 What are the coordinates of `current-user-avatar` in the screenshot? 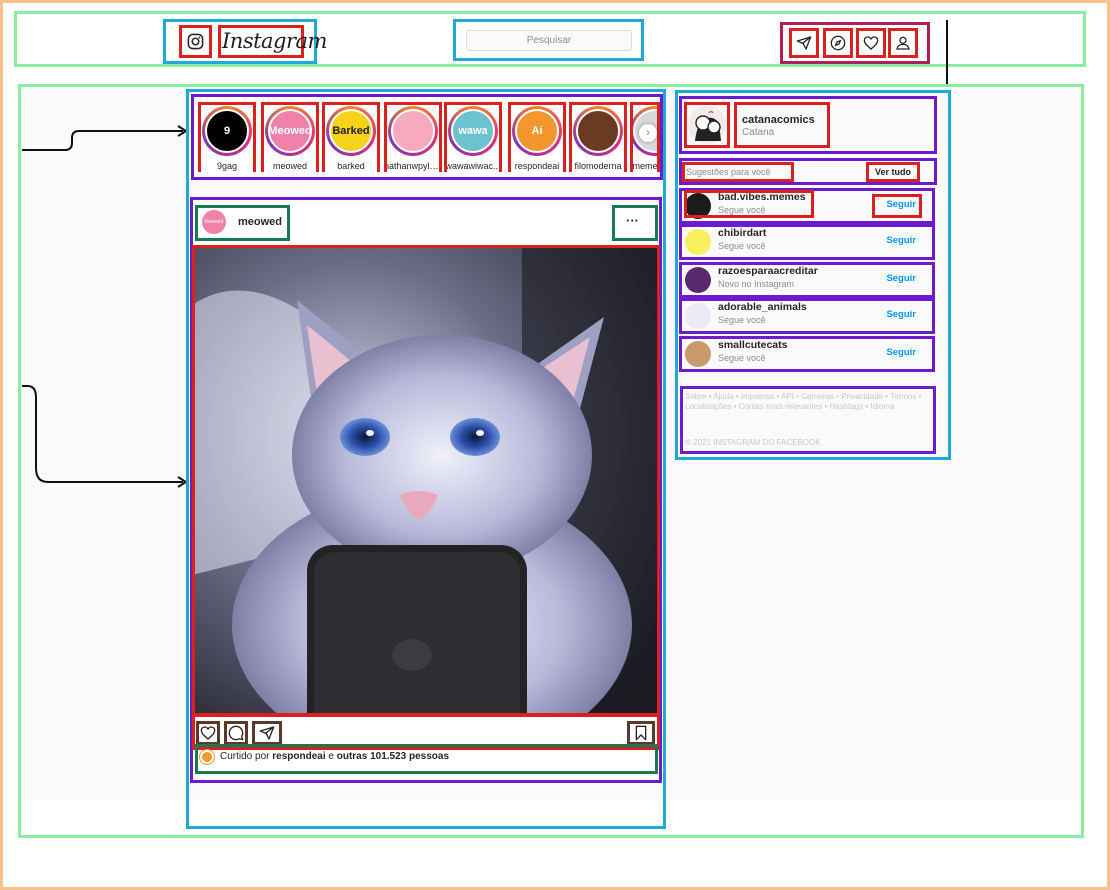 It's located at (707, 125).